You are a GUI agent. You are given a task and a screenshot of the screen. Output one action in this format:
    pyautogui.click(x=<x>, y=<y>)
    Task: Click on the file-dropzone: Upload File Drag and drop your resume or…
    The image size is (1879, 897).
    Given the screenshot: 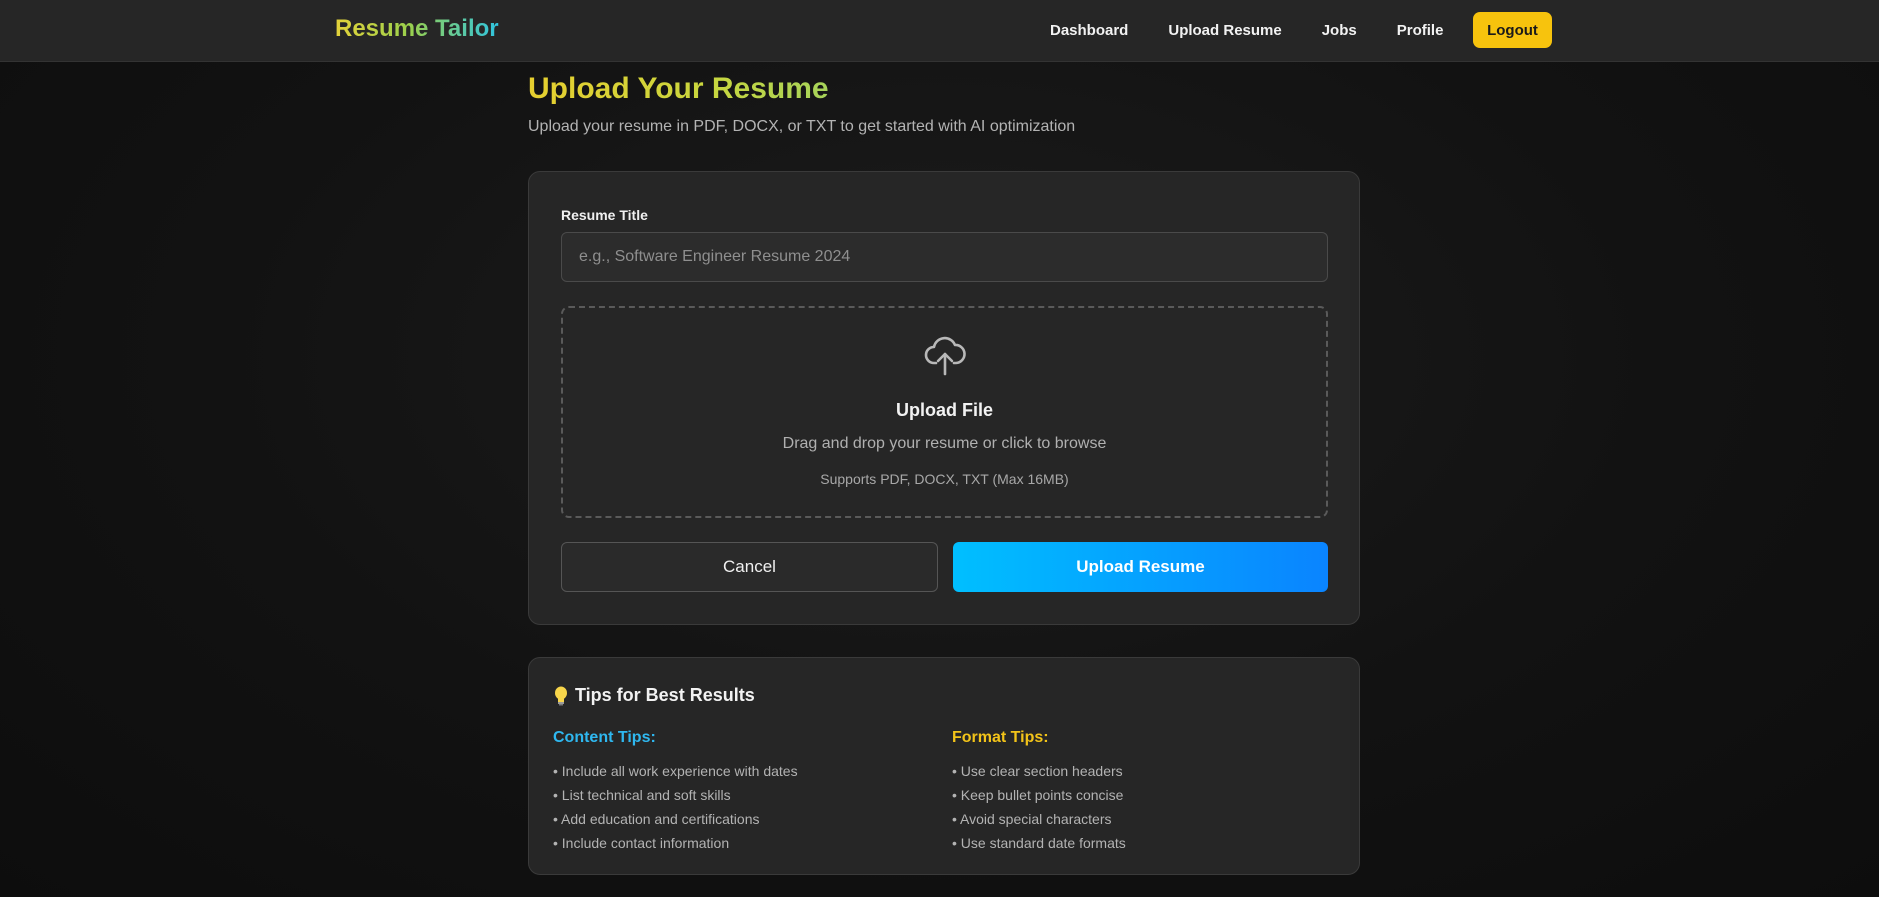 What is the action you would take?
    pyautogui.click(x=944, y=412)
    